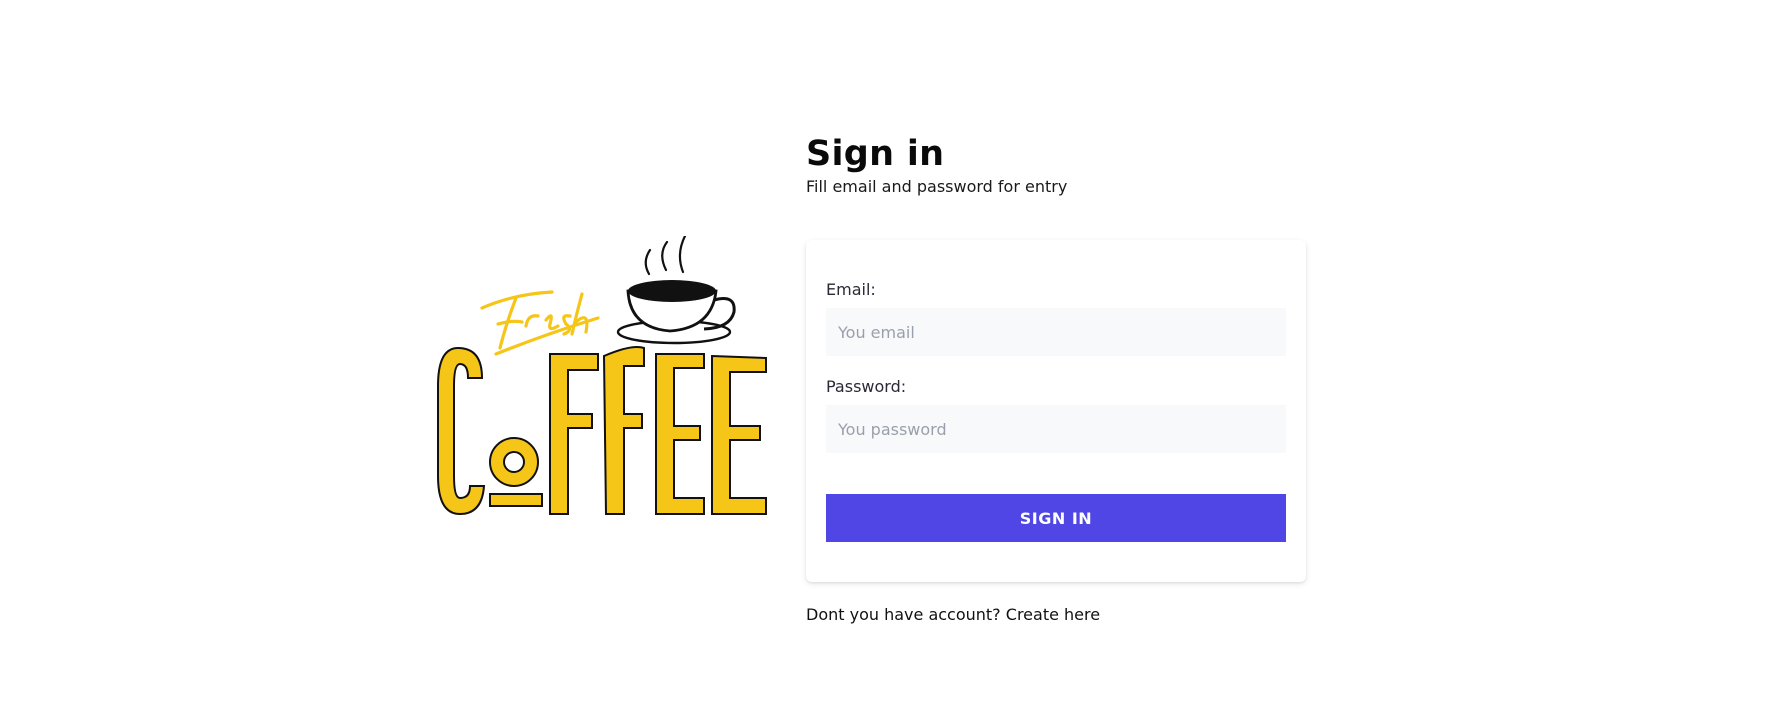 The width and height of the screenshot is (1779, 724). Describe the element at coordinates (1056, 429) in the screenshot. I see `password-field` at that location.